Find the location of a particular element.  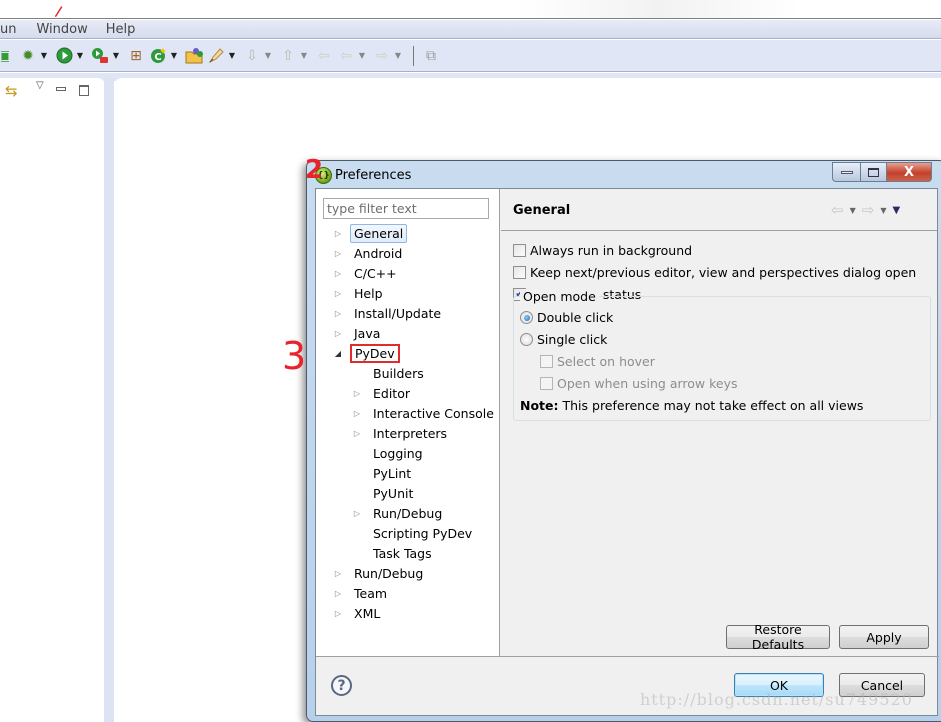

tree-item: ▷ Interactive Console is located at coordinates (424, 413).